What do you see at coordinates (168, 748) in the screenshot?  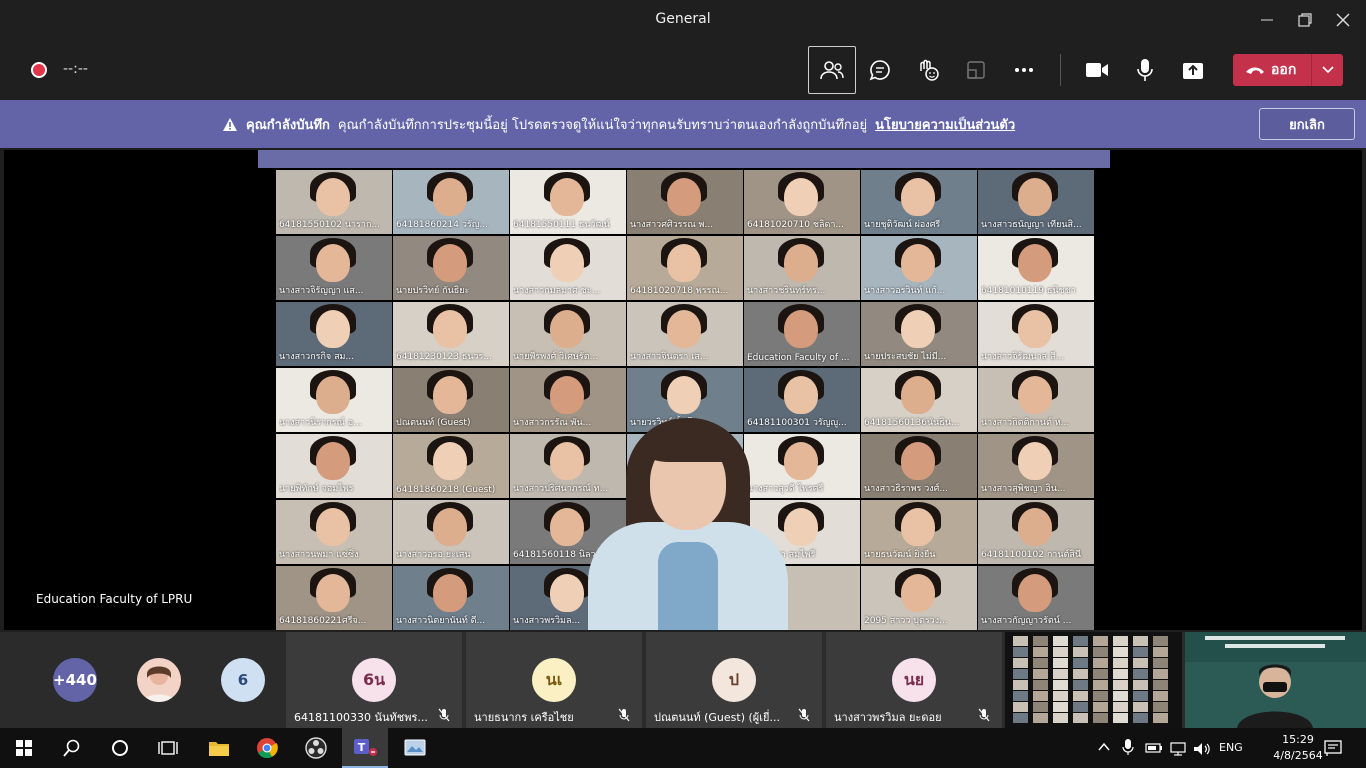 I see `task-view-button` at bounding box center [168, 748].